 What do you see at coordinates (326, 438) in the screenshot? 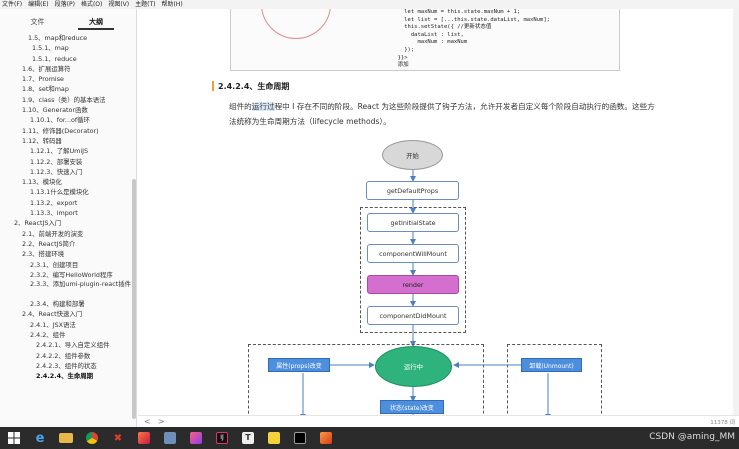
I see `sublime-icon` at bounding box center [326, 438].